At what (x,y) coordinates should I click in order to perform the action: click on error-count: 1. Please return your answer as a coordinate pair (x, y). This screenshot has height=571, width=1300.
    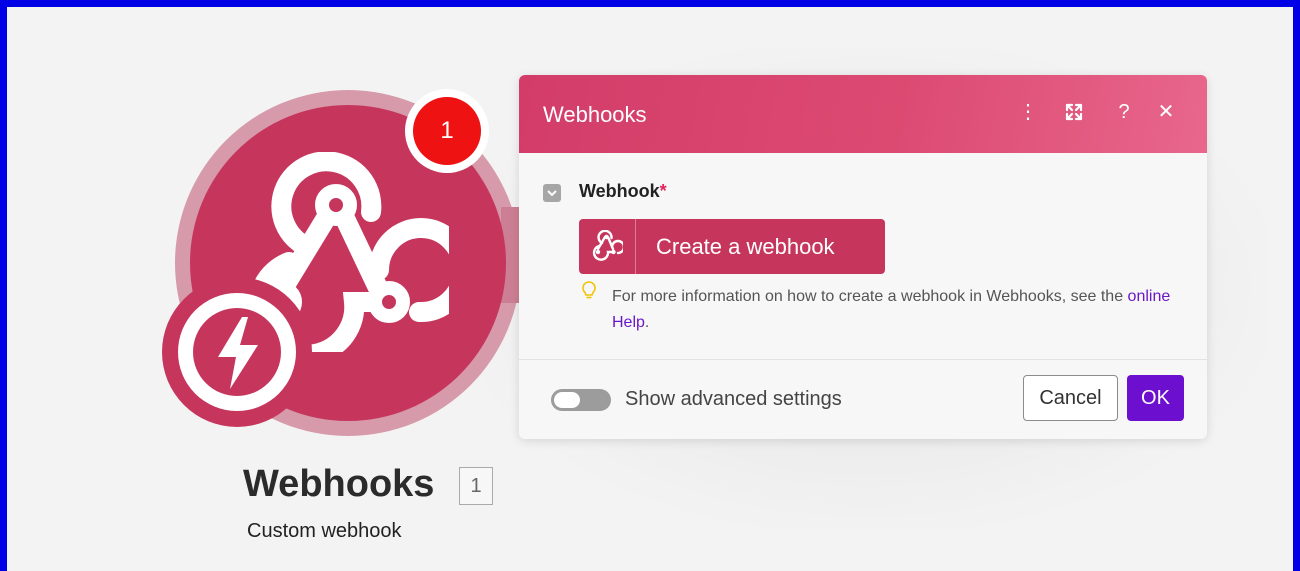
    Looking at the image, I should click on (447, 131).